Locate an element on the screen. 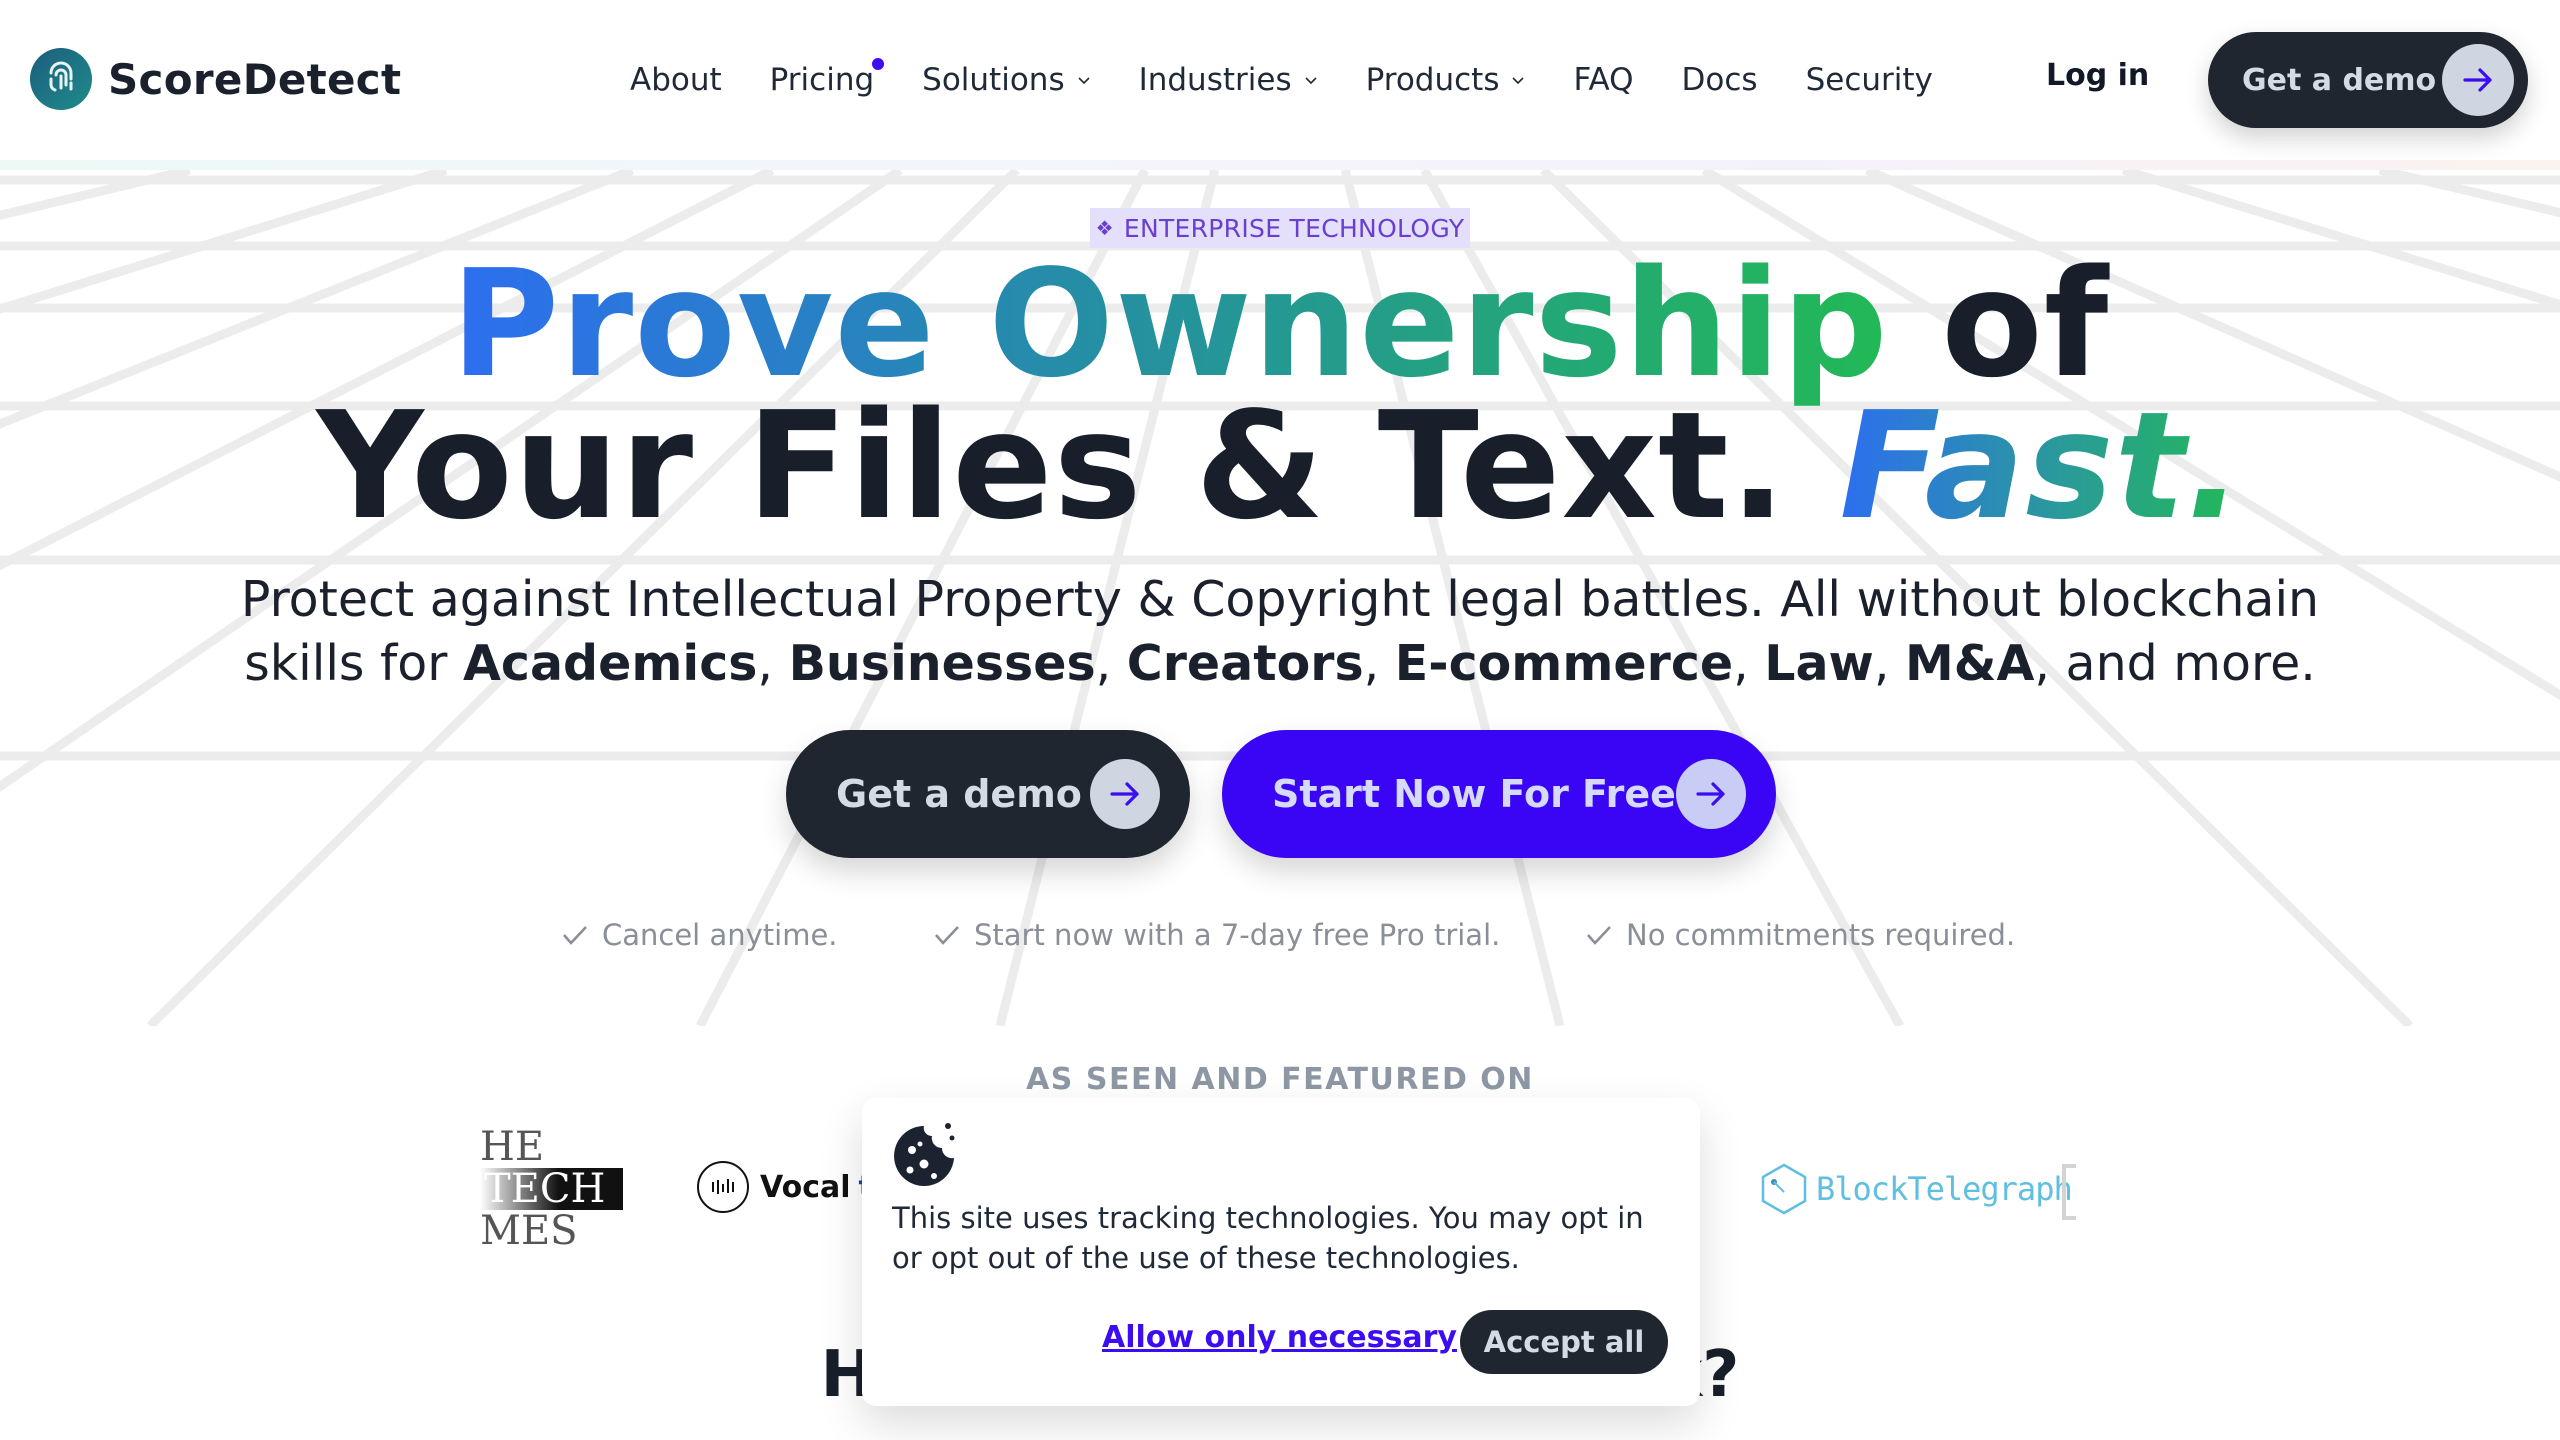 This screenshot has height=1440, width=2560. hexagon-icon is located at coordinates (1784, 1189).